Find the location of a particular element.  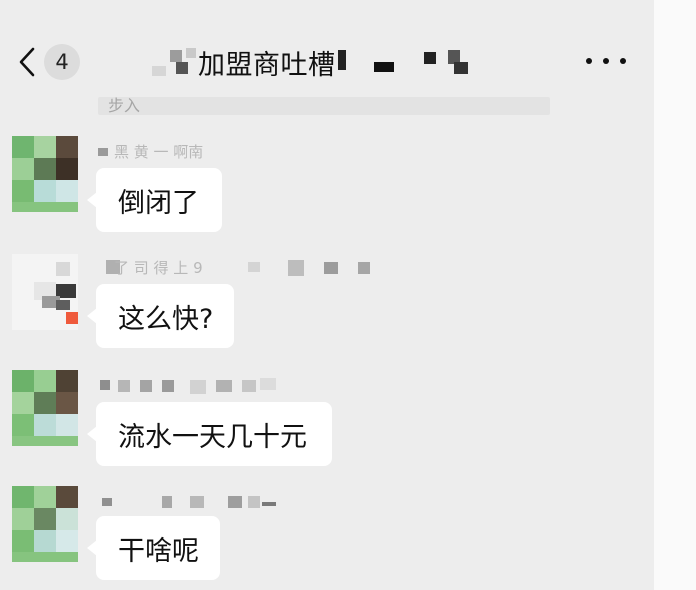

message-text: 干啥呢 is located at coordinates (158, 551).